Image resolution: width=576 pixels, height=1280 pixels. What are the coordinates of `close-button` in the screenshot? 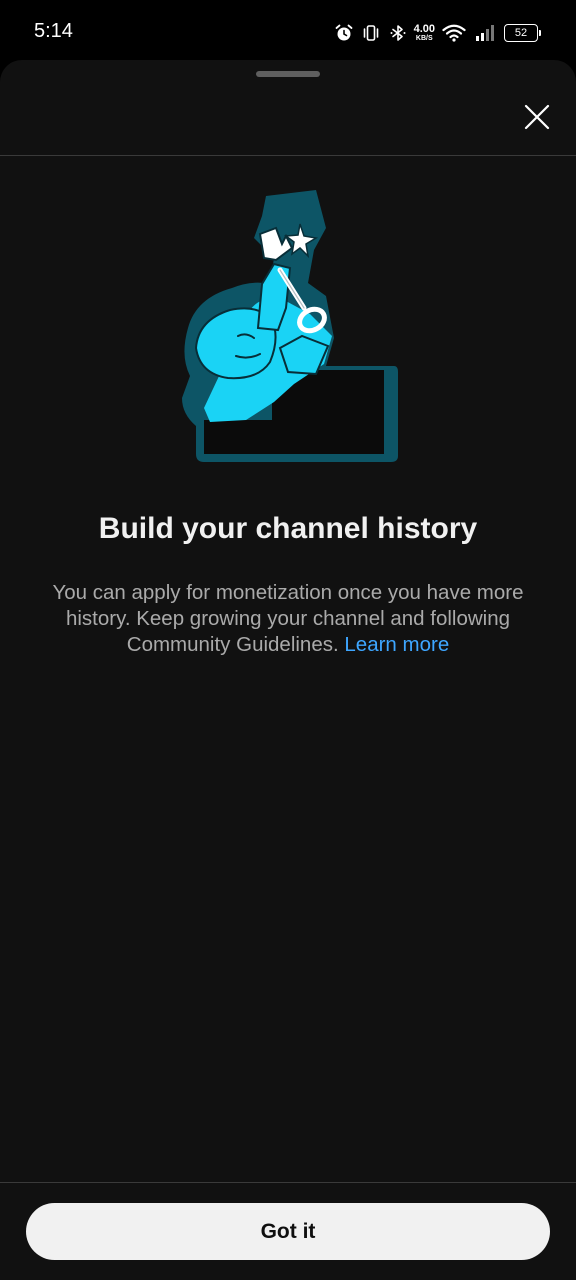 It's located at (537, 117).